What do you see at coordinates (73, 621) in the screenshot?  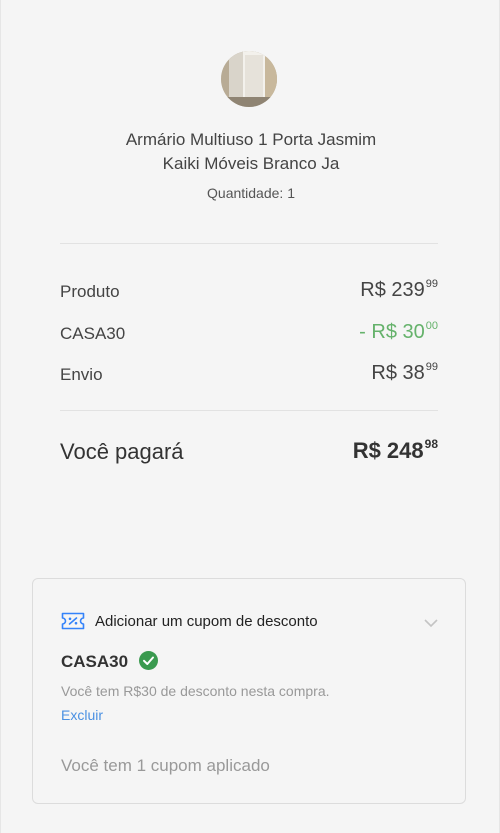 I see `coupon-ticket-icon` at bounding box center [73, 621].